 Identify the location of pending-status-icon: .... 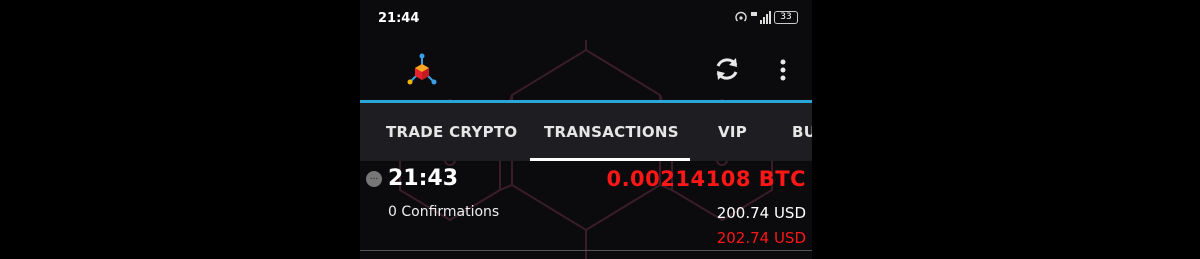
(374, 179).